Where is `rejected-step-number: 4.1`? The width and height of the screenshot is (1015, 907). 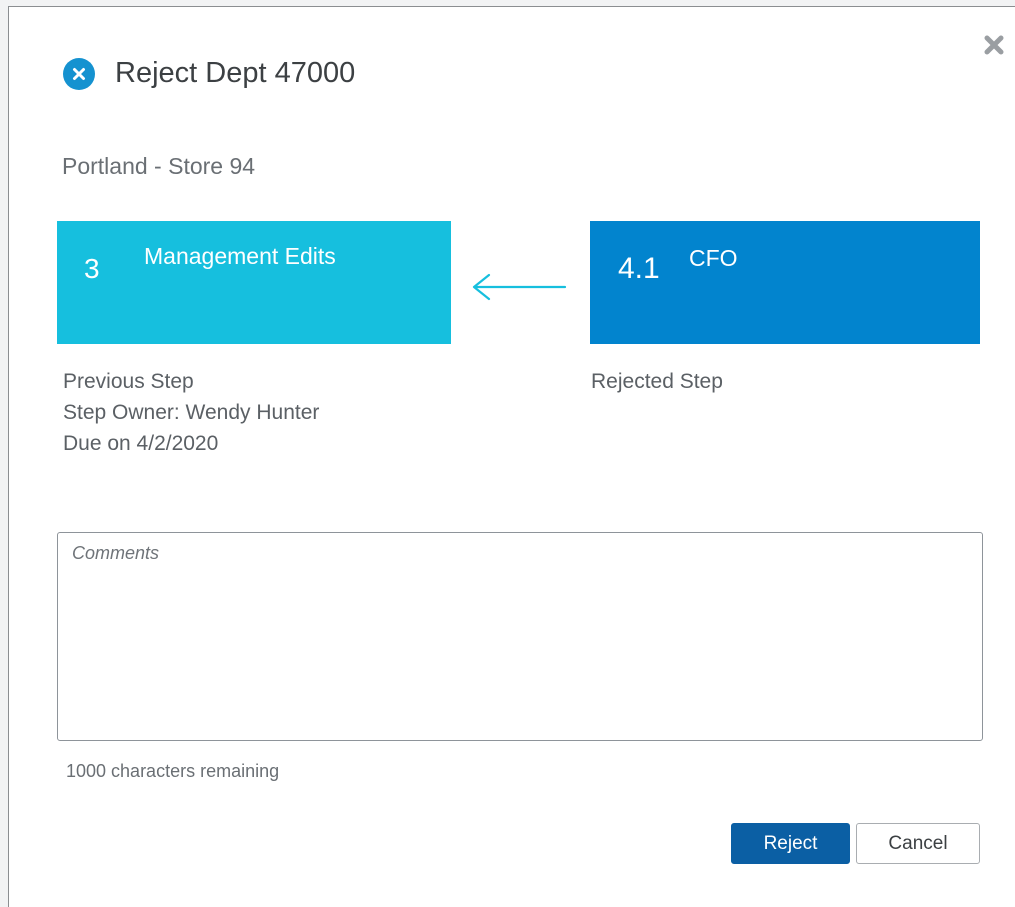
rejected-step-number: 4.1 is located at coordinates (639, 268).